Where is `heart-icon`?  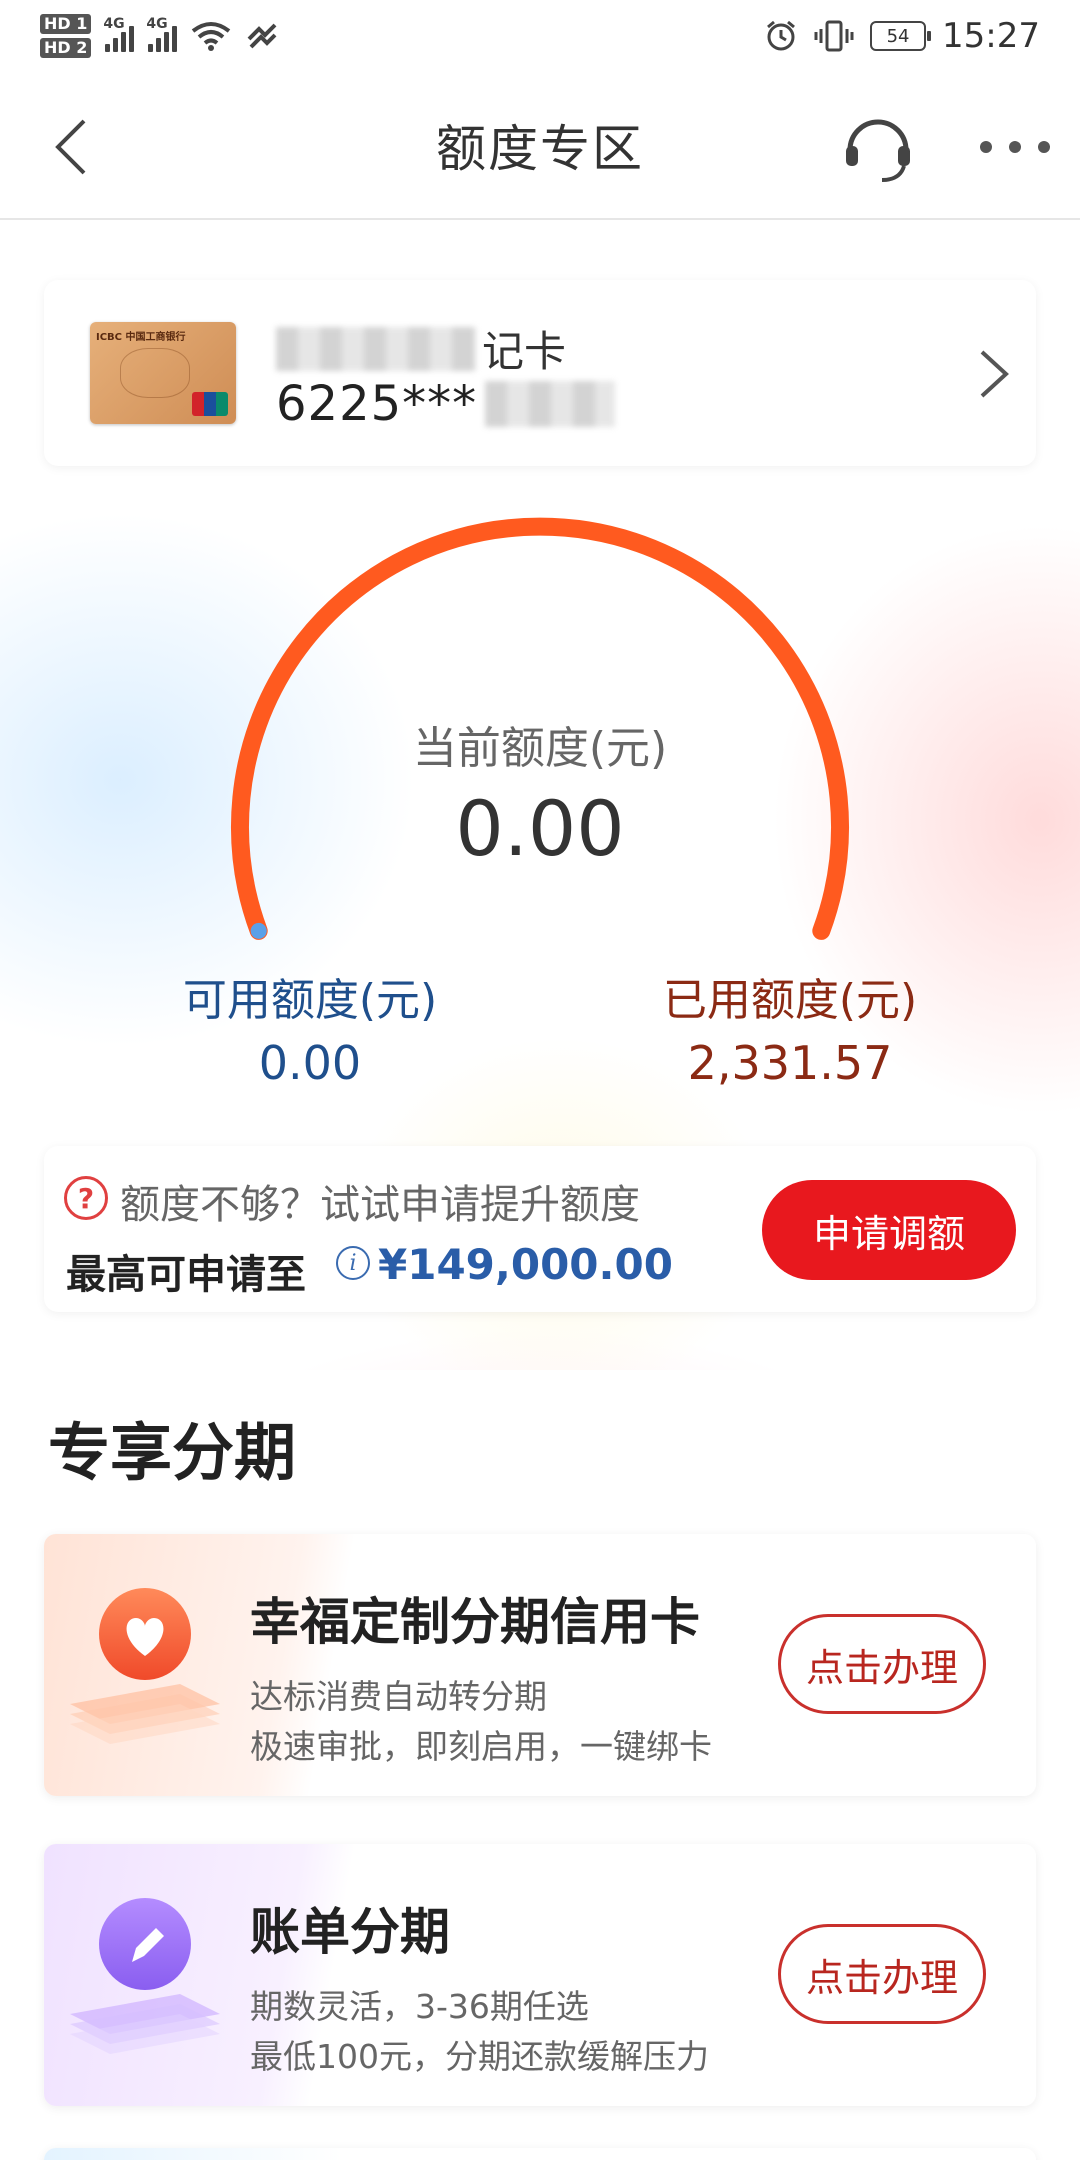
heart-icon is located at coordinates (145, 1666).